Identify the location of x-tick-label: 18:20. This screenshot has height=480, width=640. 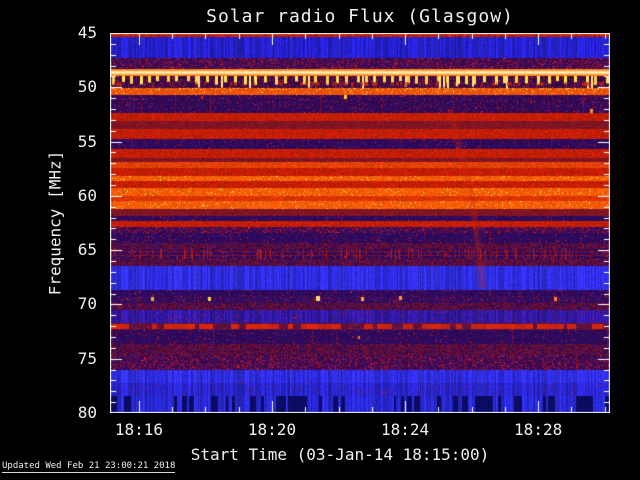
(272, 429).